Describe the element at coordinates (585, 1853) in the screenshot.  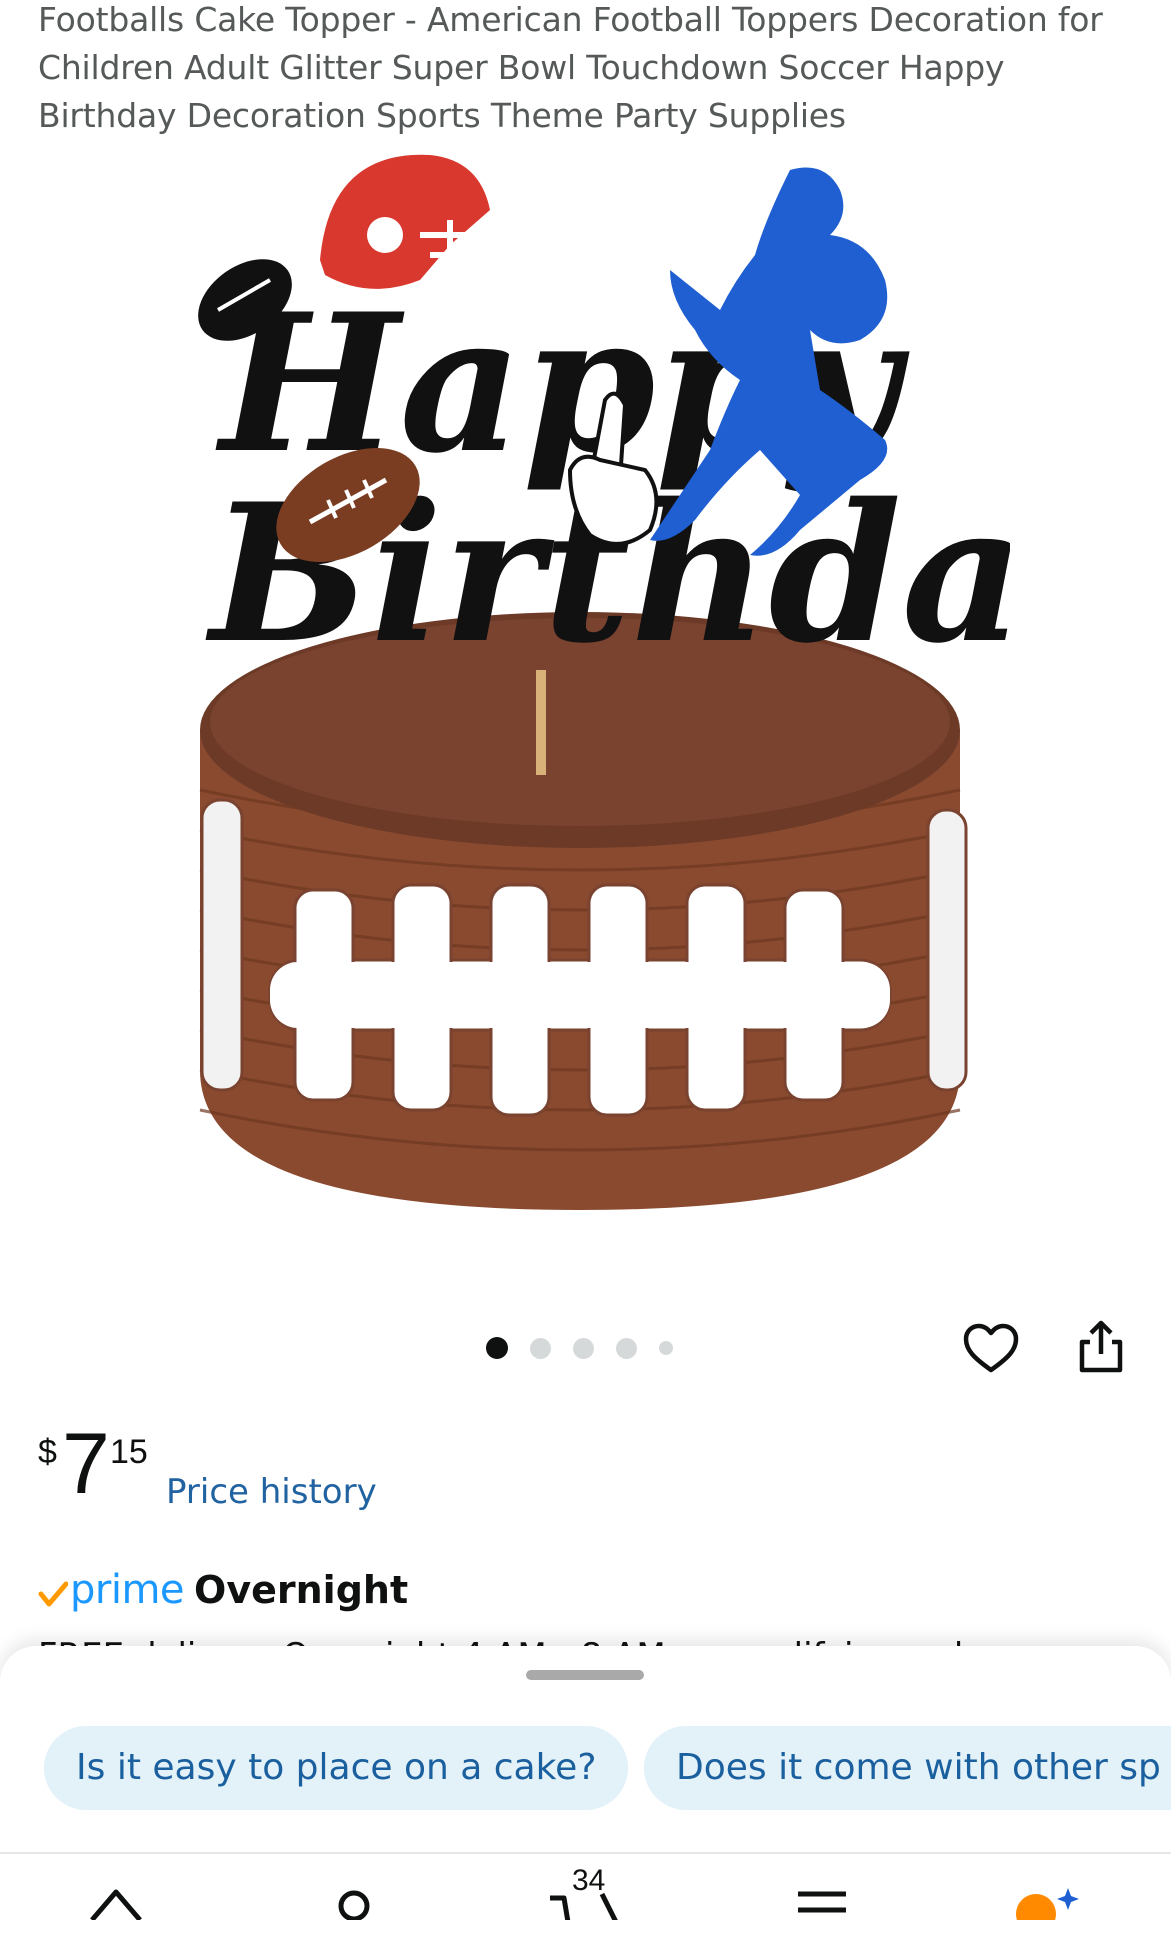
I see `divider` at that location.